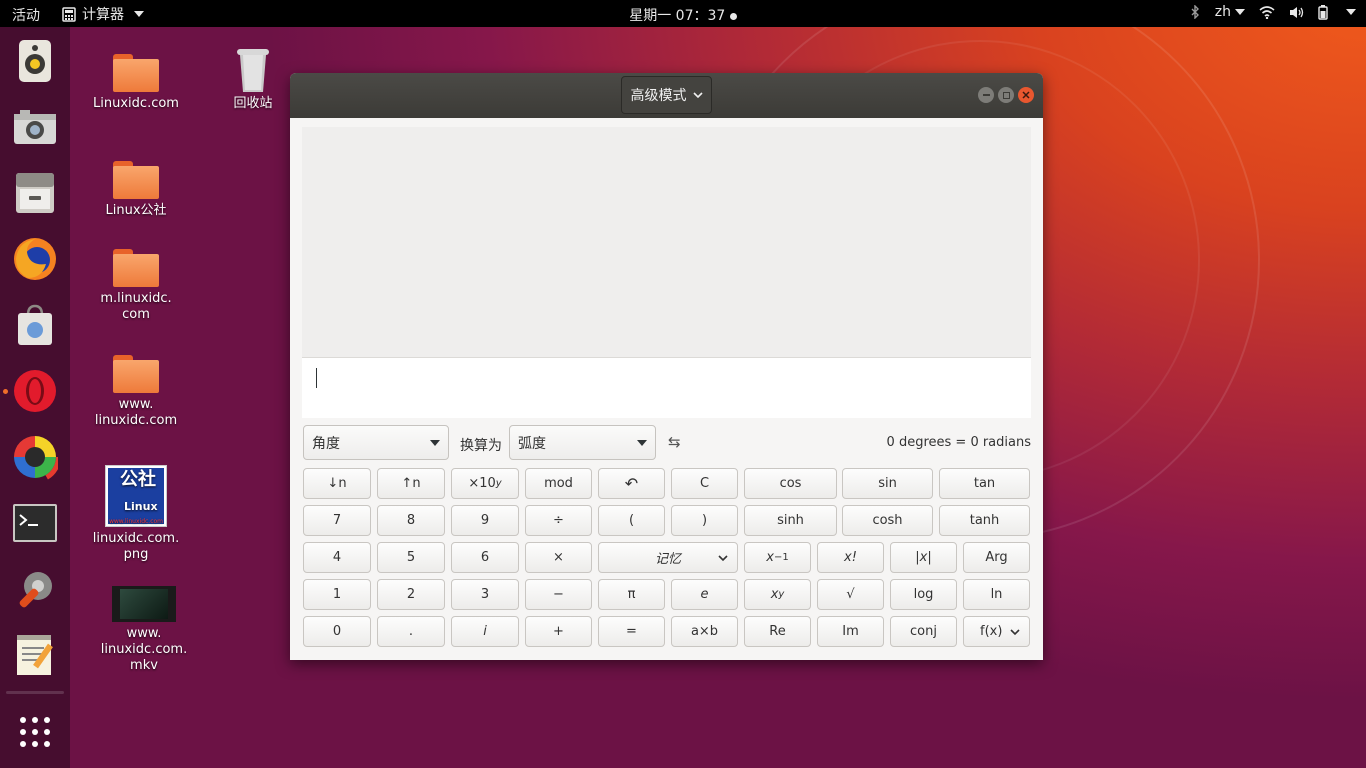  Describe the element at coordinates (958, 442) in the screenshot. I see `conversion-result: 0 degrees = 0 radians` at that location.